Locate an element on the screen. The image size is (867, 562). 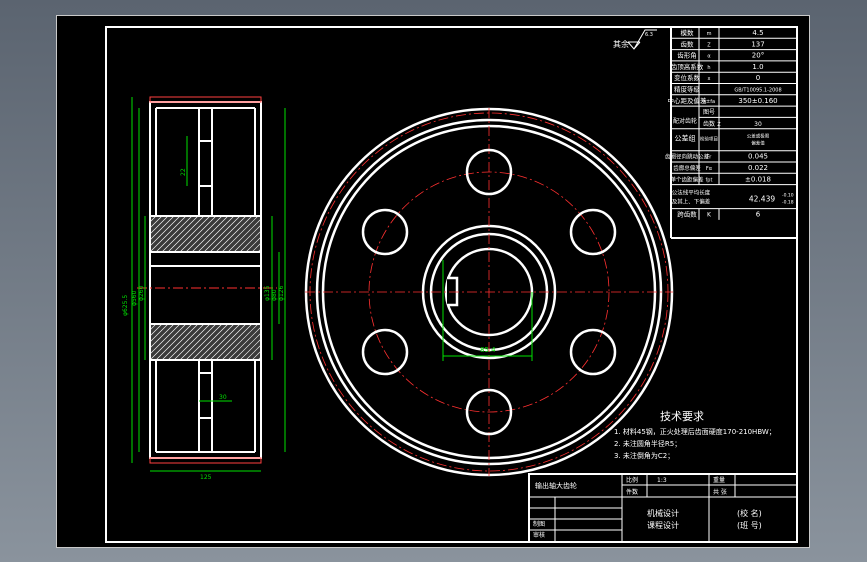
dim-hole-dia: 22 is located at coordinates (183, 172).